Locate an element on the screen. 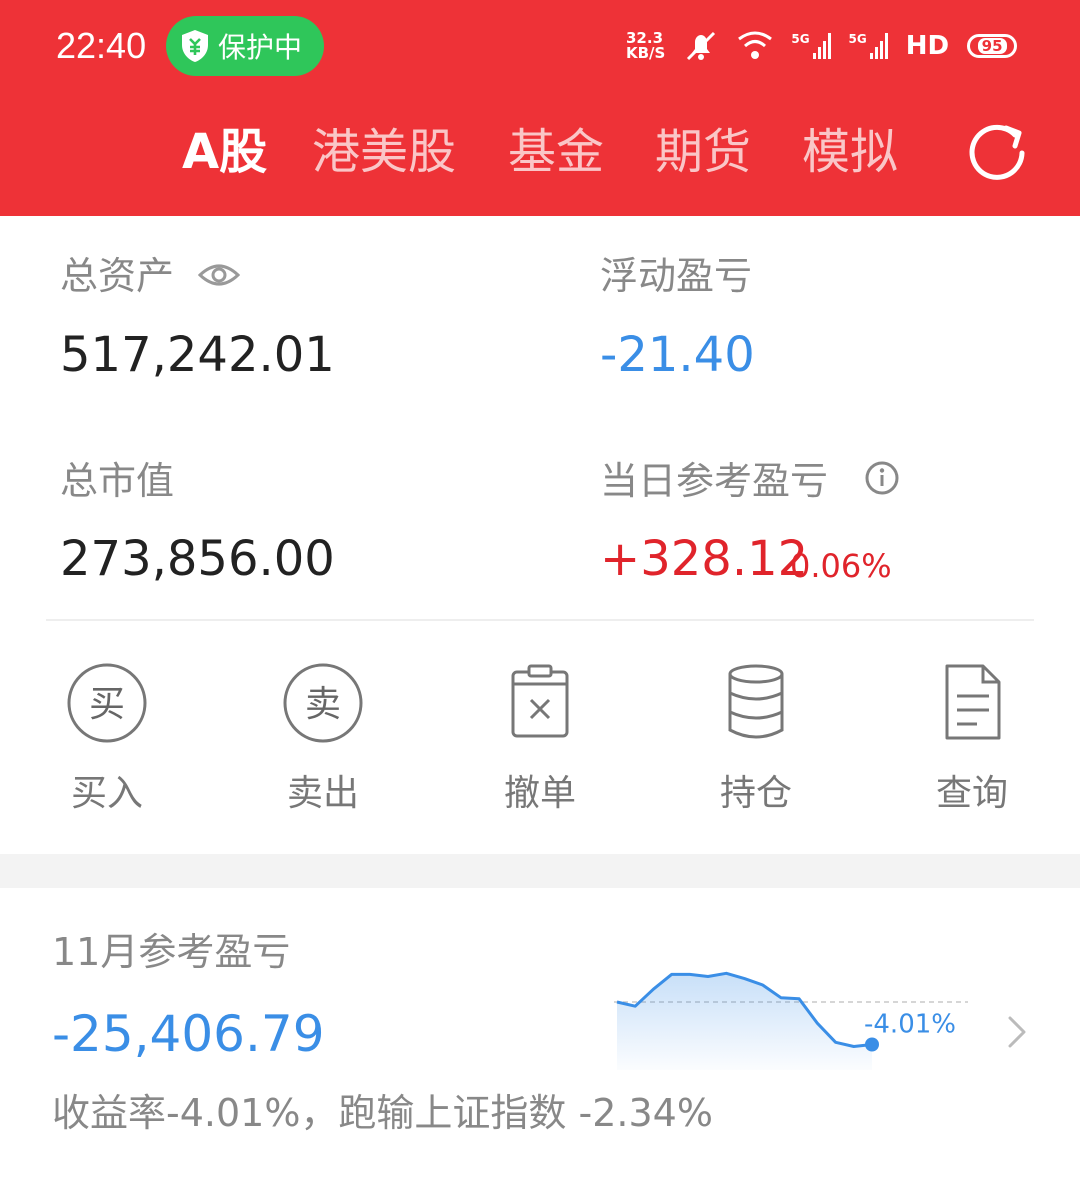  section-gap is located at coordinates (540, 871).